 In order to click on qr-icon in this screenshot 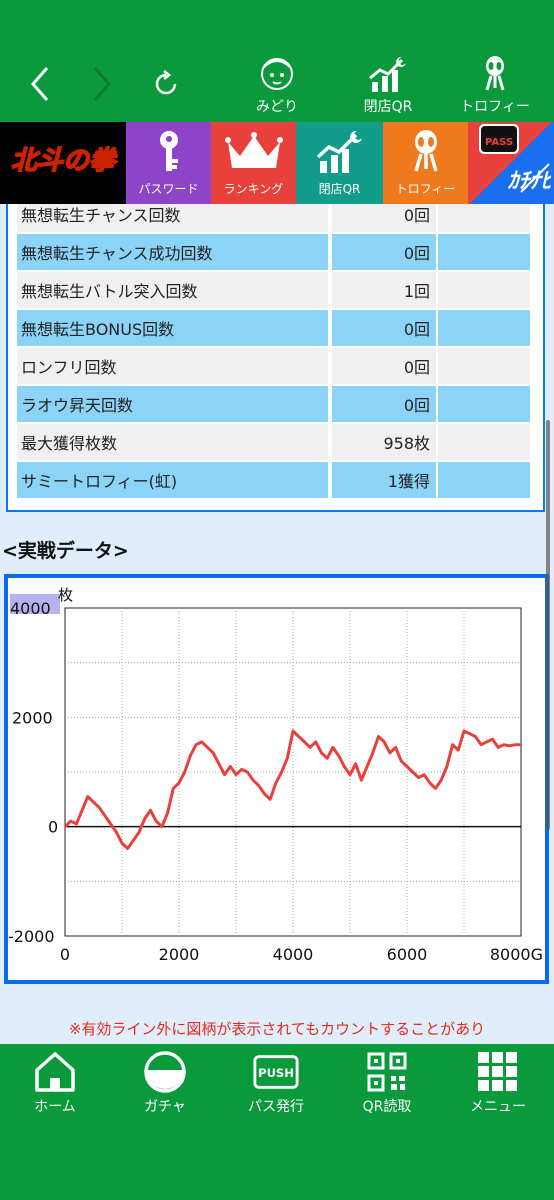, I will do `click(387, 1072)`.